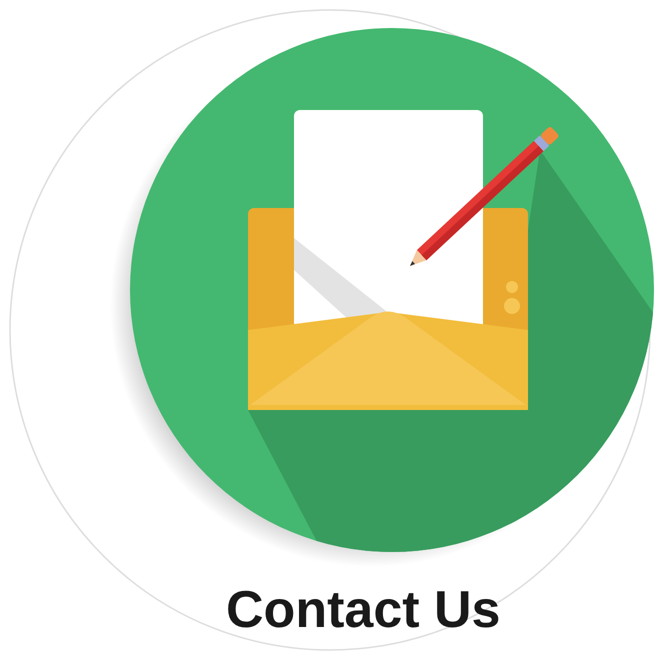 Image resolution: width=659 pixels, height=660 pixels. What do you see at coordinates (363, 610) in the screenshot?
I see `contact-us-link: Contact Us` at bounding box center [363, 610].